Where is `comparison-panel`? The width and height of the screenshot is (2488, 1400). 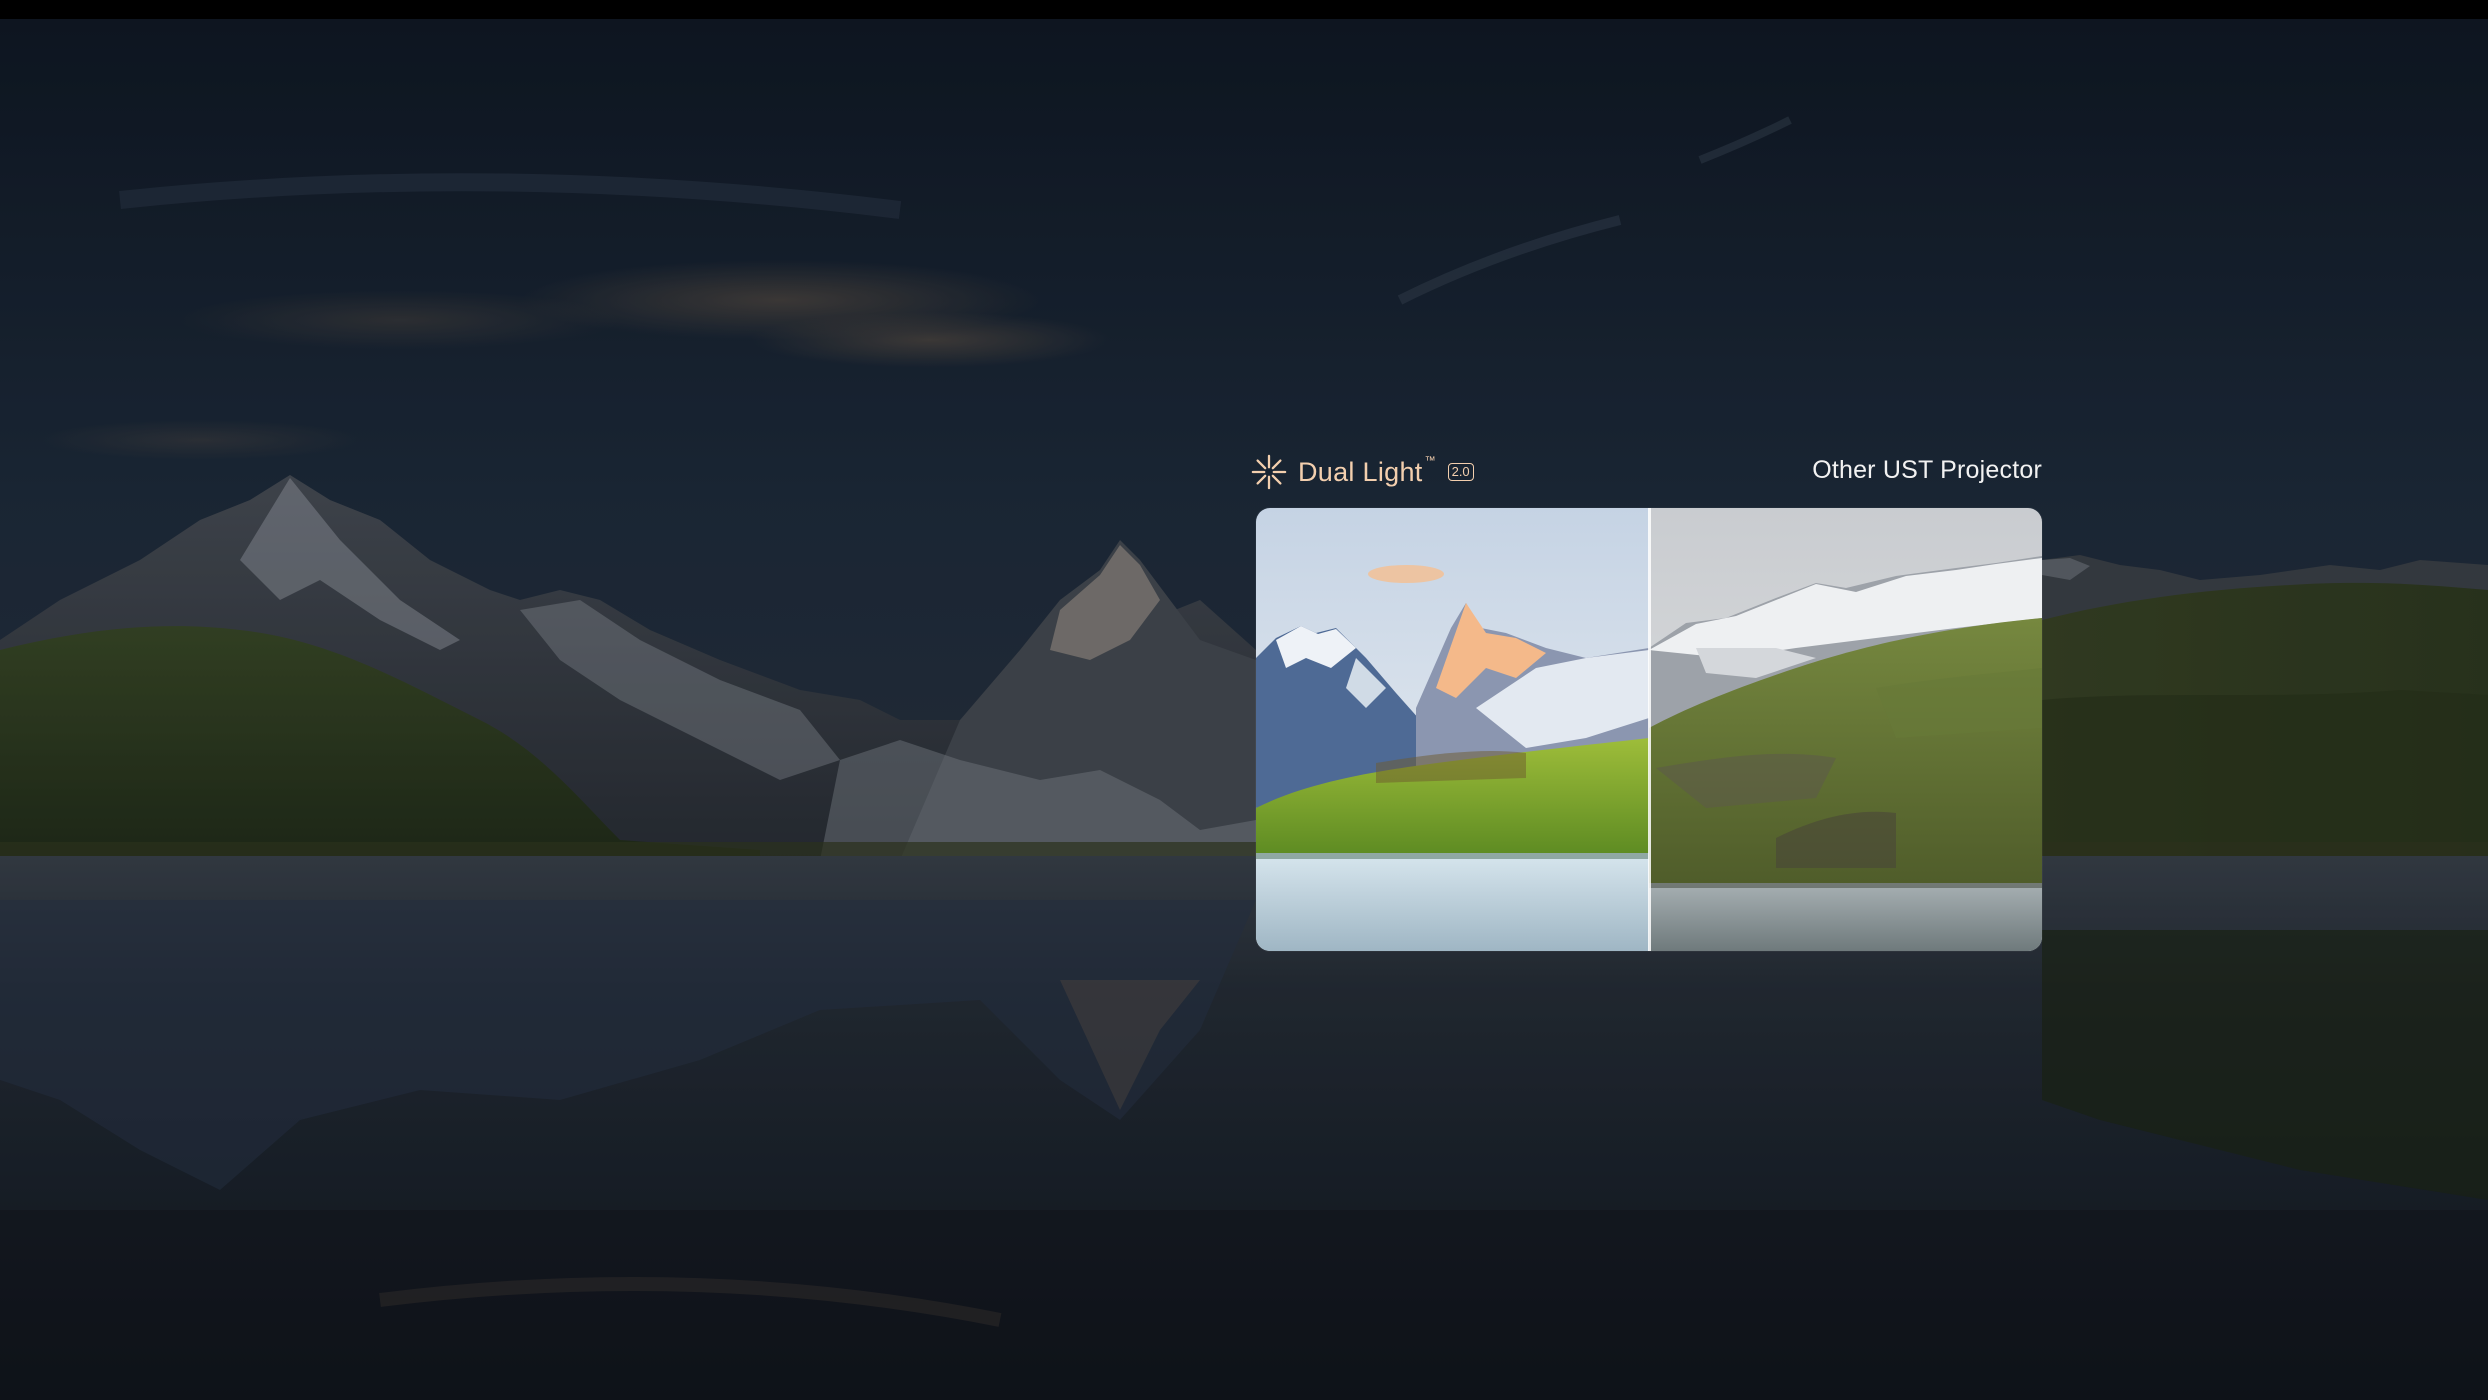 comparison-panel is located at coordinates (1649, 729).